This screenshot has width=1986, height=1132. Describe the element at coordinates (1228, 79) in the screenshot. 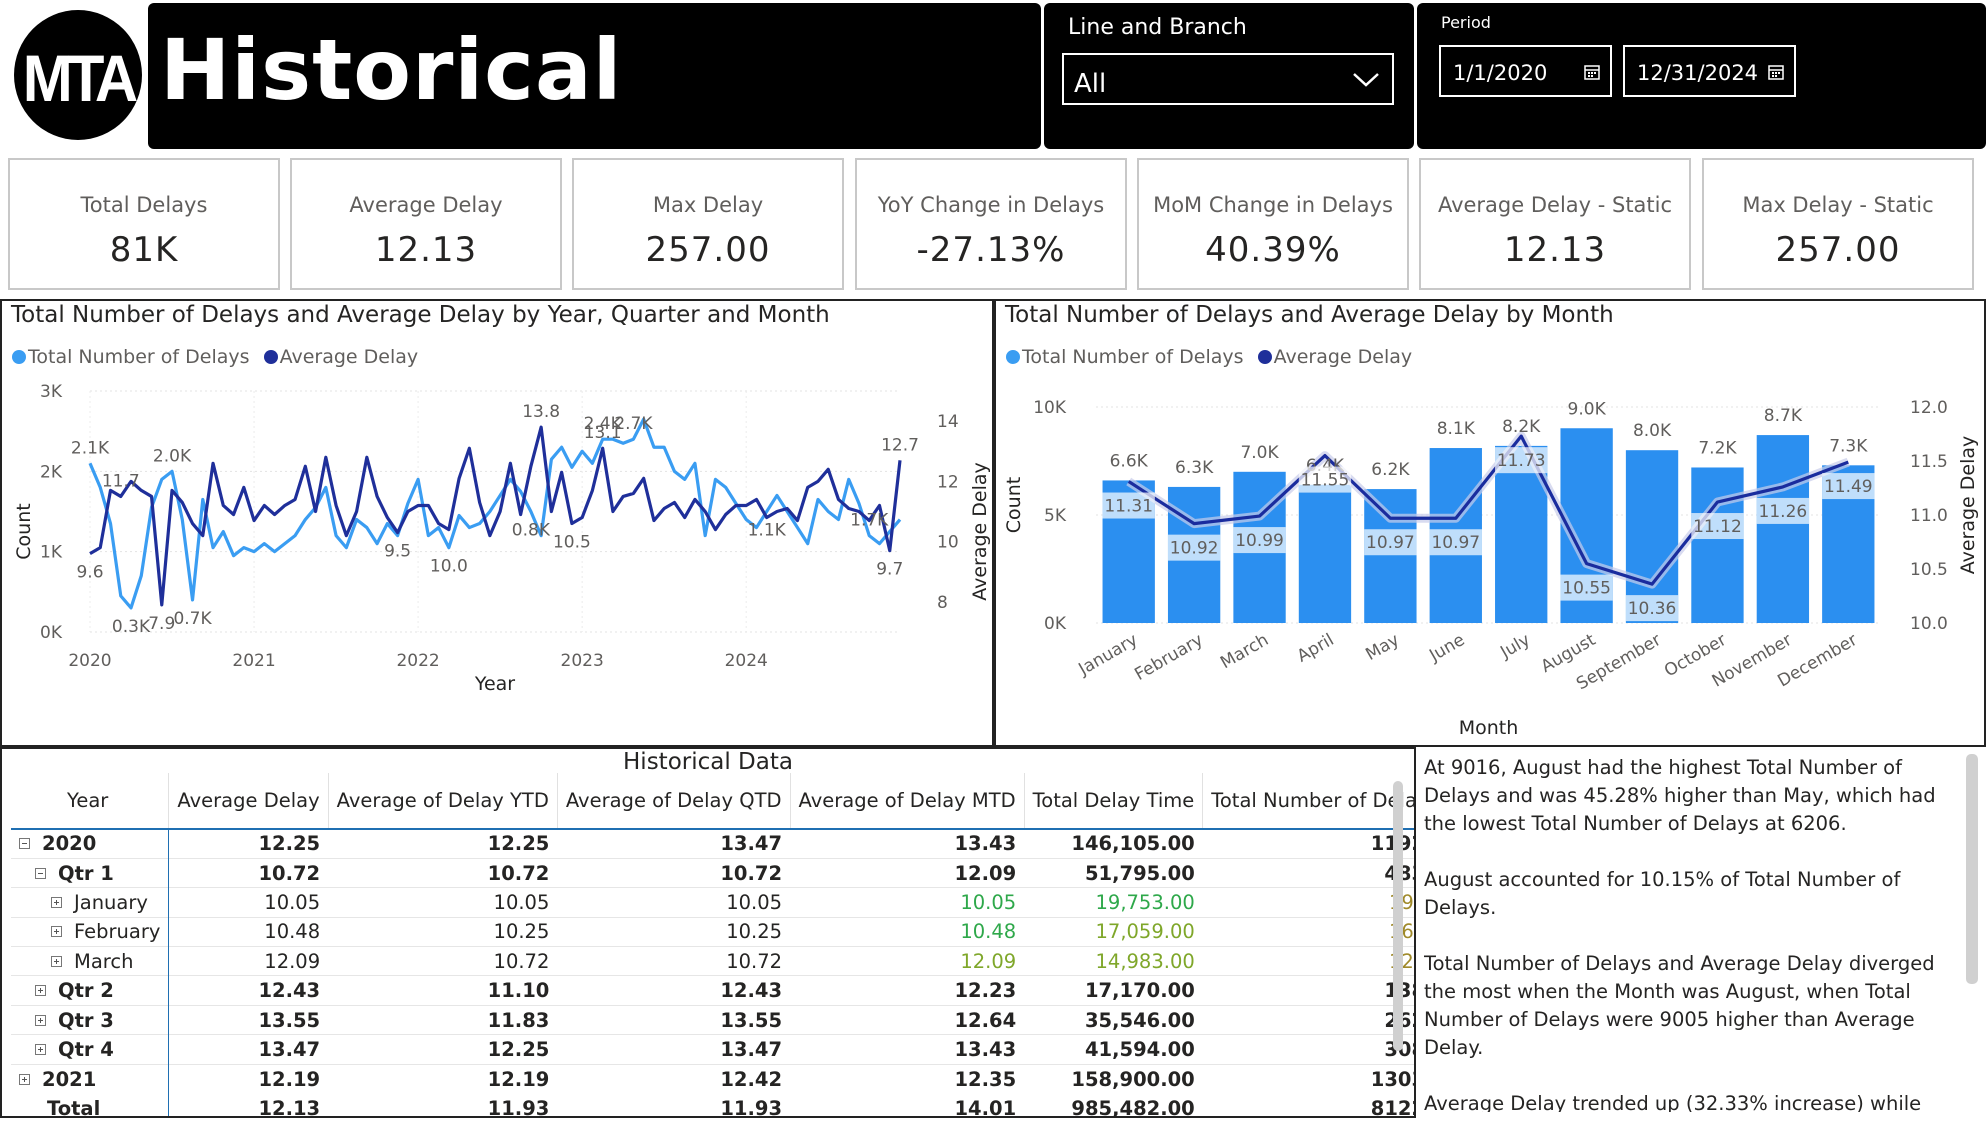

I see `line-branch-dropdown: All` at that location.